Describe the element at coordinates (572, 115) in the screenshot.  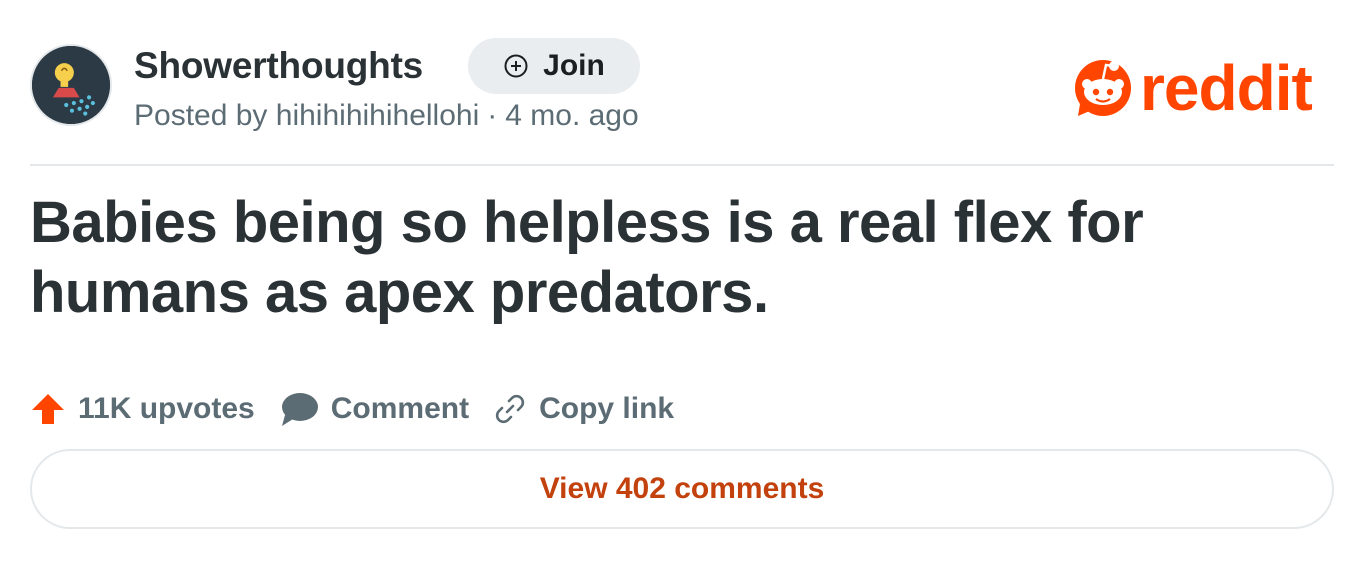
I see `post-age: 4 mo. ago` at that location.